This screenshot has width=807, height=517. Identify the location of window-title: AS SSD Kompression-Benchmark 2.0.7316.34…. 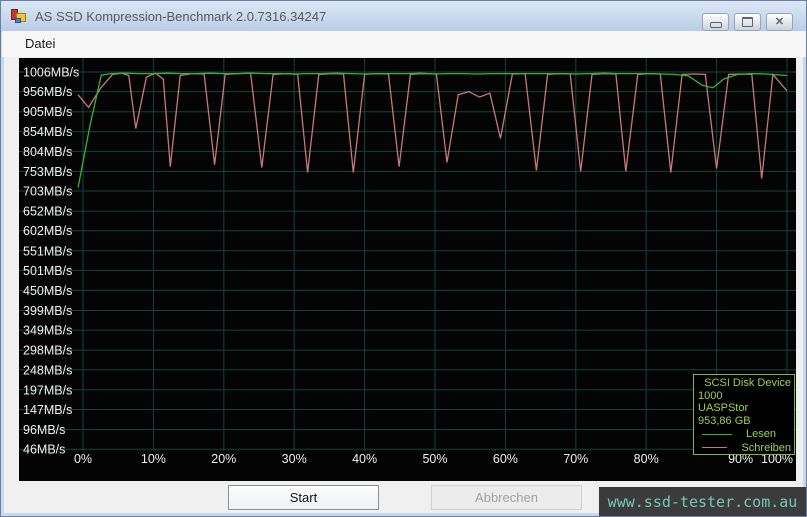
(181, 16).